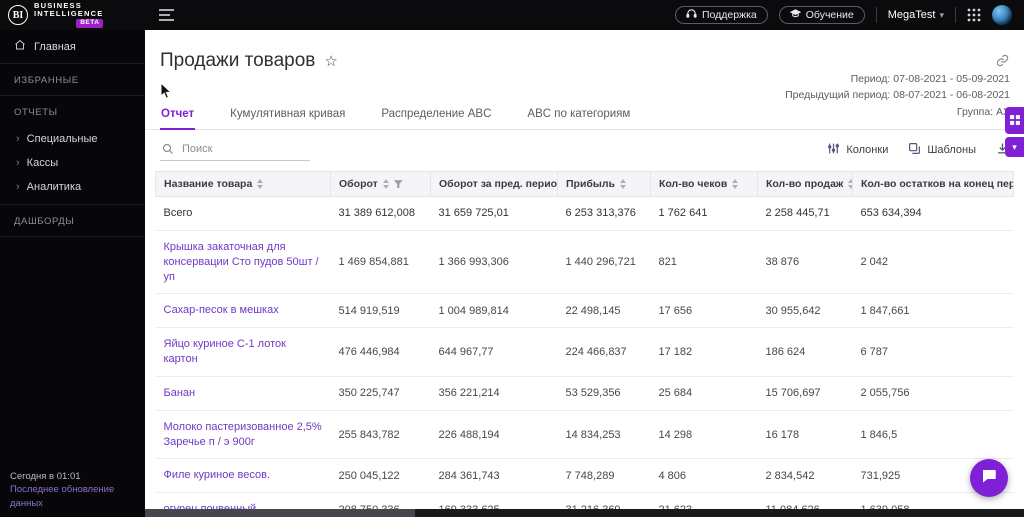 The width and height of the screenshot is (1024, 517). I want to click on logo-line2: INTELLIGENCE, so click(69, 14).